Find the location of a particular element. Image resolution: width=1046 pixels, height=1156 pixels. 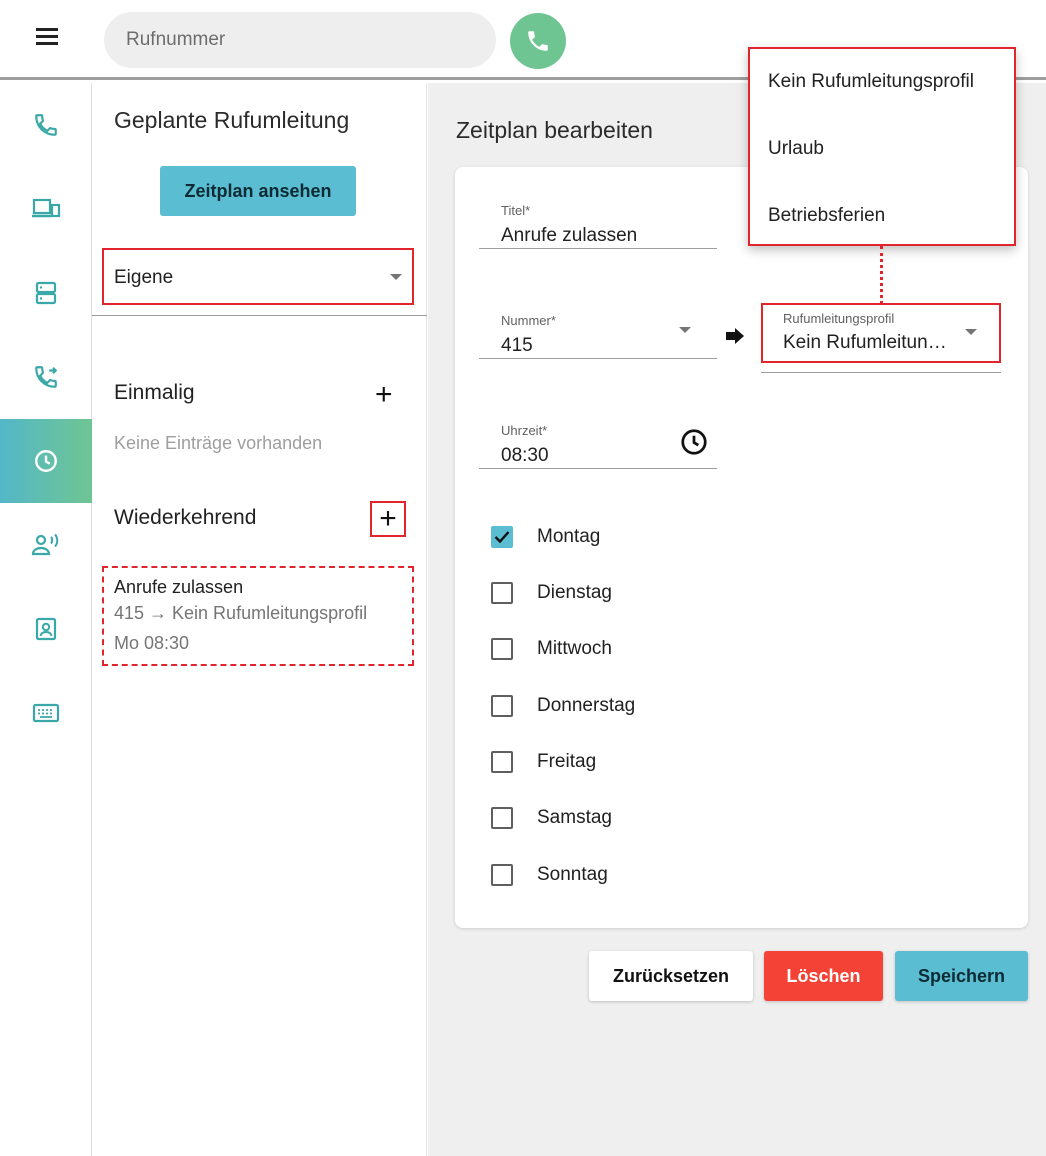

menu-item-no-profile: Kein Rufumleitungsprofil is located at coordinates (871, 82).